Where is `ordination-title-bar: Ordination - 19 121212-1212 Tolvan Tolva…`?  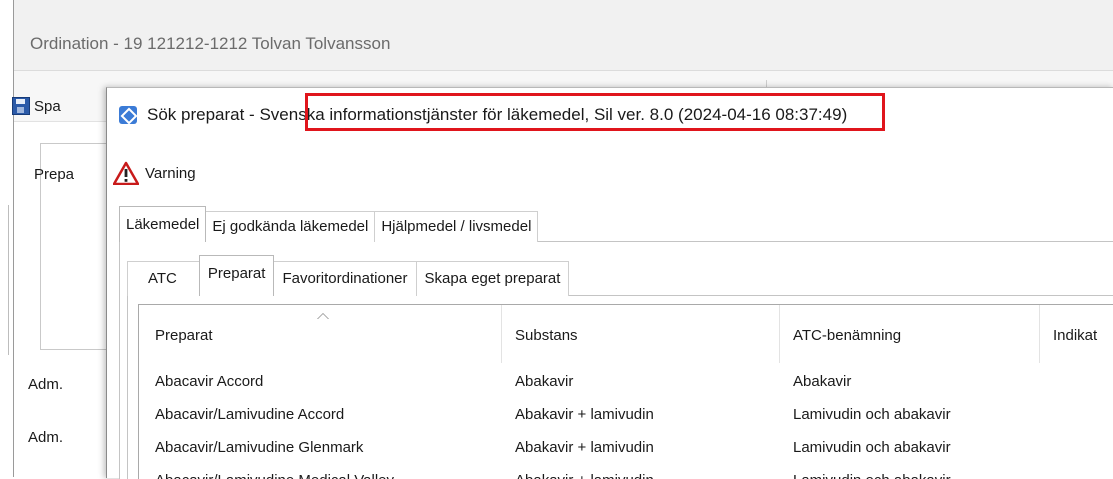 ordination-title-bar: Ordination - 19 121212-1212 Tolvan Tolva… is located at coordinates (563, 35).